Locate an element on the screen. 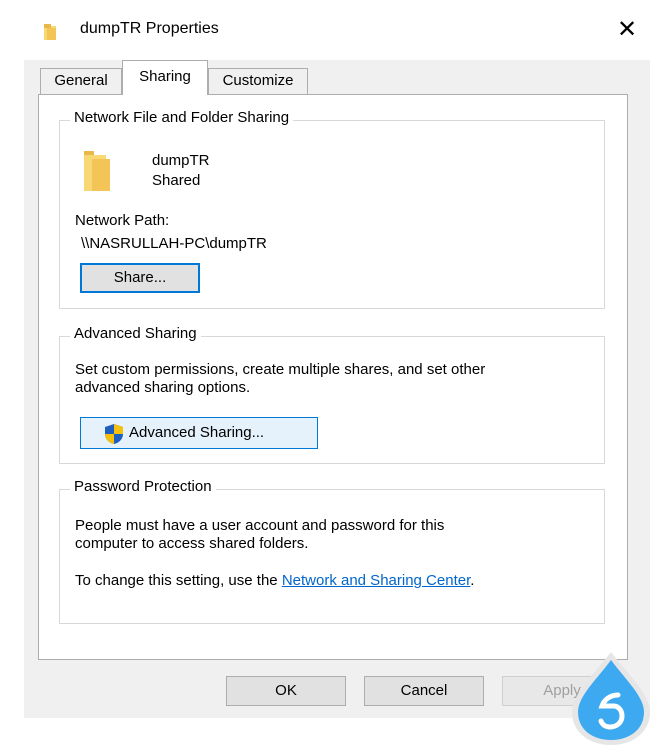  folder-icon is located at coordinates (53, 34).